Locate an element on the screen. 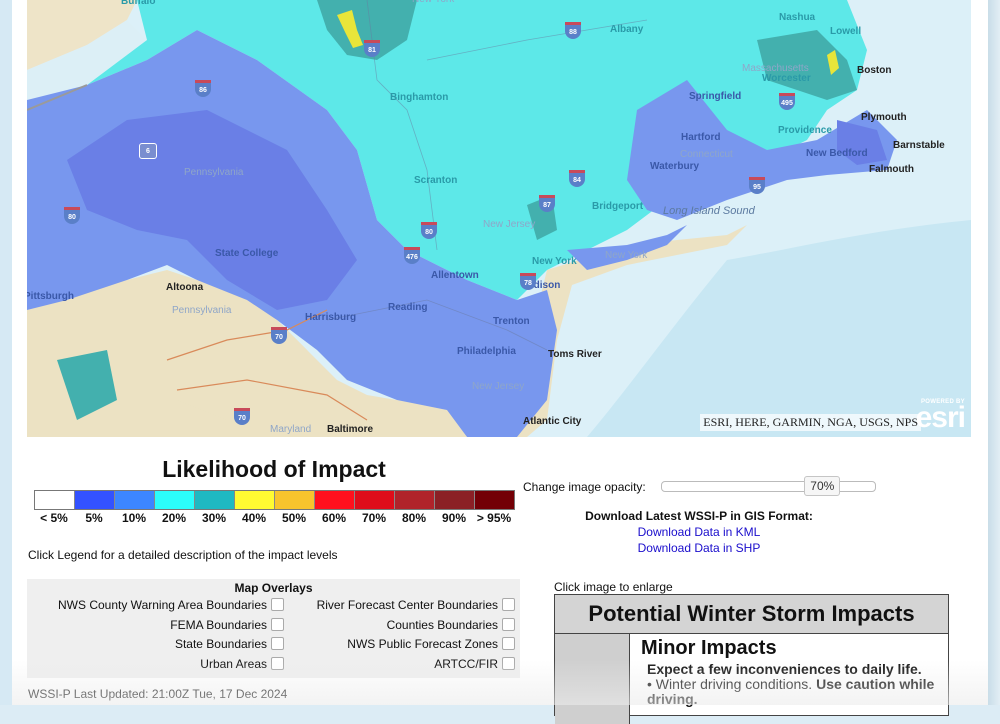 Image resolution: width=1000 pixels, height=724 pixels. overlays-title: Map Overlays is located at coordinates (273, 588).